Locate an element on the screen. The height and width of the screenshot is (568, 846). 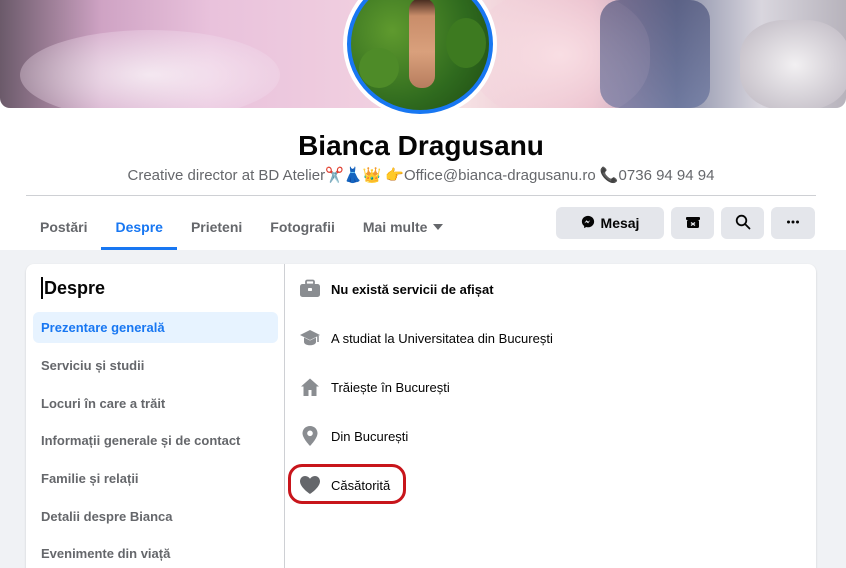
tab-more: Mai multe is located at coordinates (403, 227).